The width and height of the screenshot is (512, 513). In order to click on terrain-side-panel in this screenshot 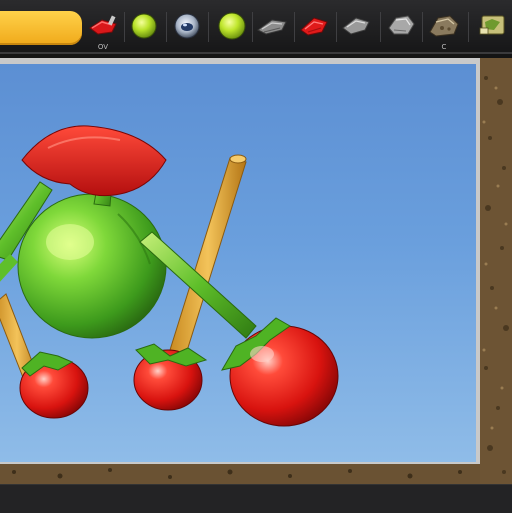, I will do `click(496, 271)`.